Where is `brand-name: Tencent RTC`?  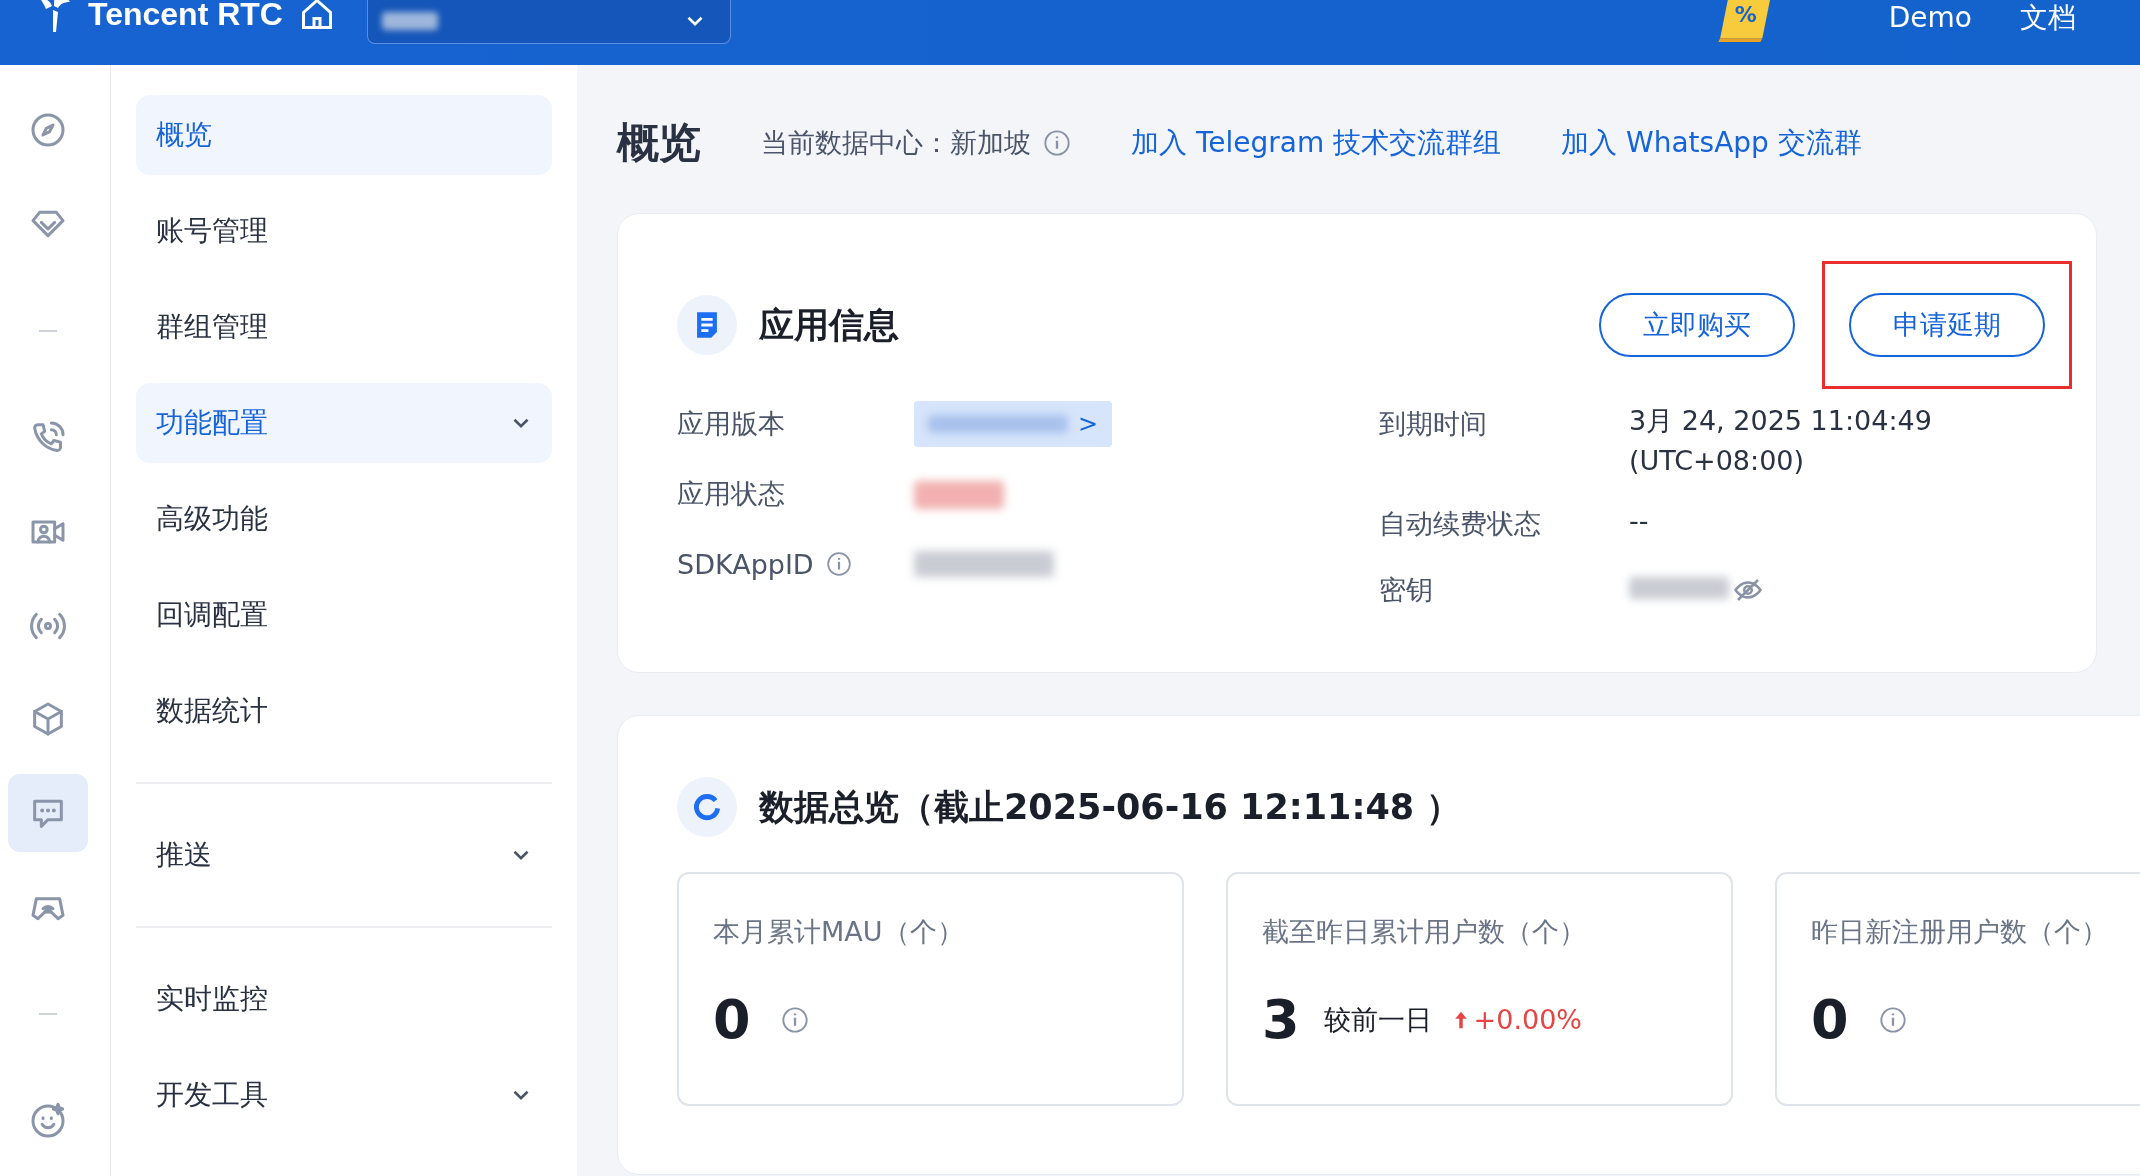 brand-name: Tencent RTC is located at coordinates (185, 16).